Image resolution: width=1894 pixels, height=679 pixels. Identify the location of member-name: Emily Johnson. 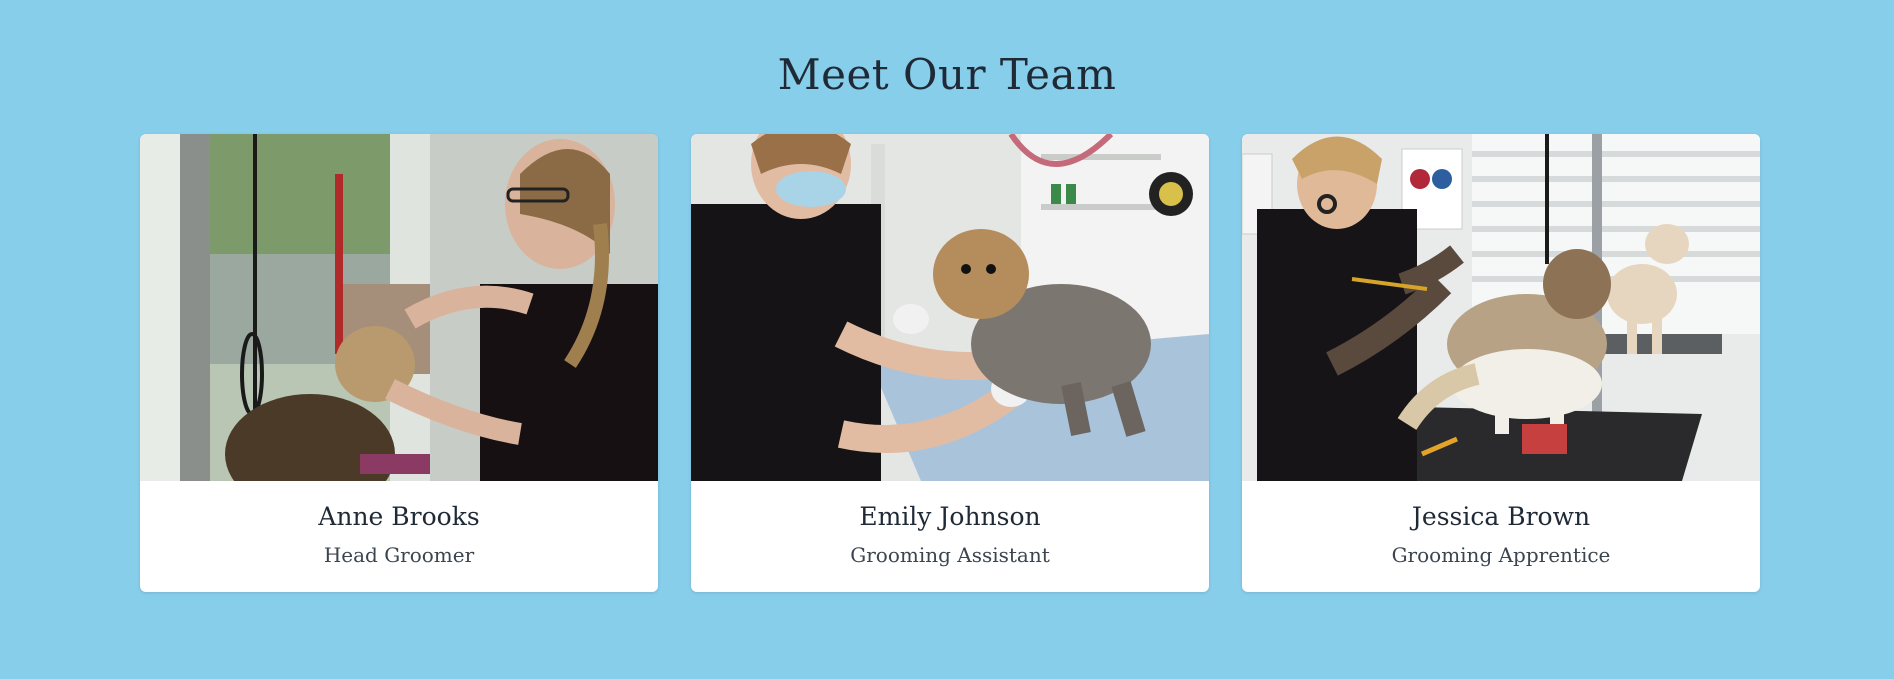
(950, 516).